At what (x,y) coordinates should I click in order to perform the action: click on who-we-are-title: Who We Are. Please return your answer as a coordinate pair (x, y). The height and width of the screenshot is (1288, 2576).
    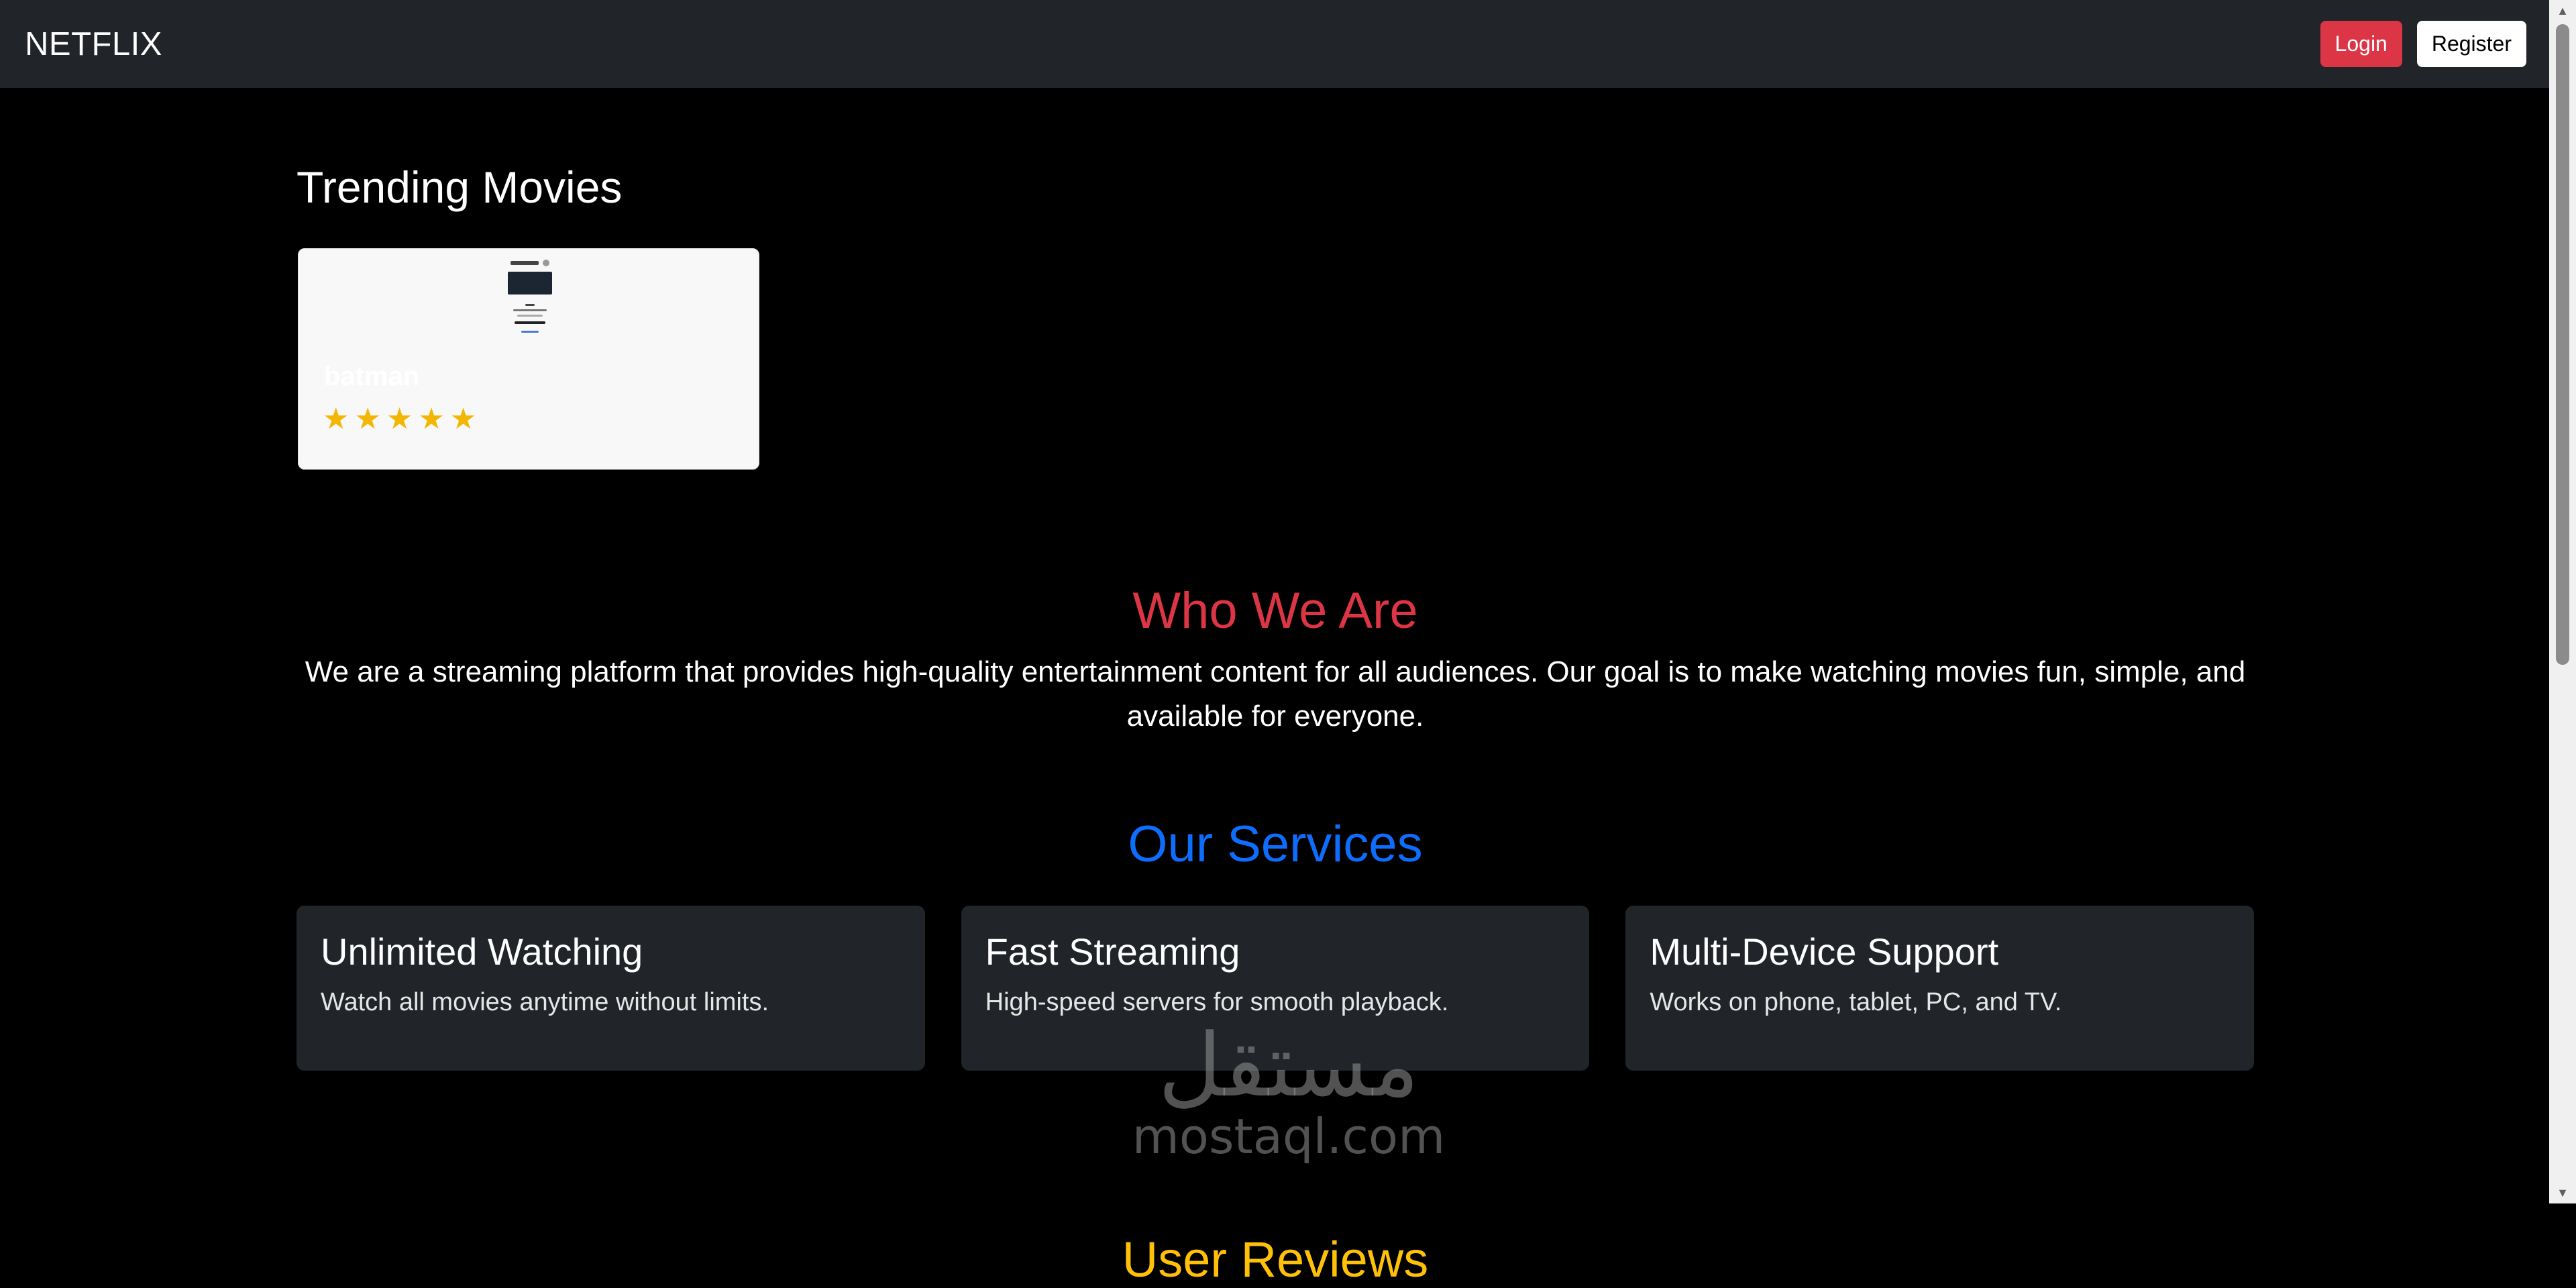
    Looking at the image, I should click on (1275, 610).